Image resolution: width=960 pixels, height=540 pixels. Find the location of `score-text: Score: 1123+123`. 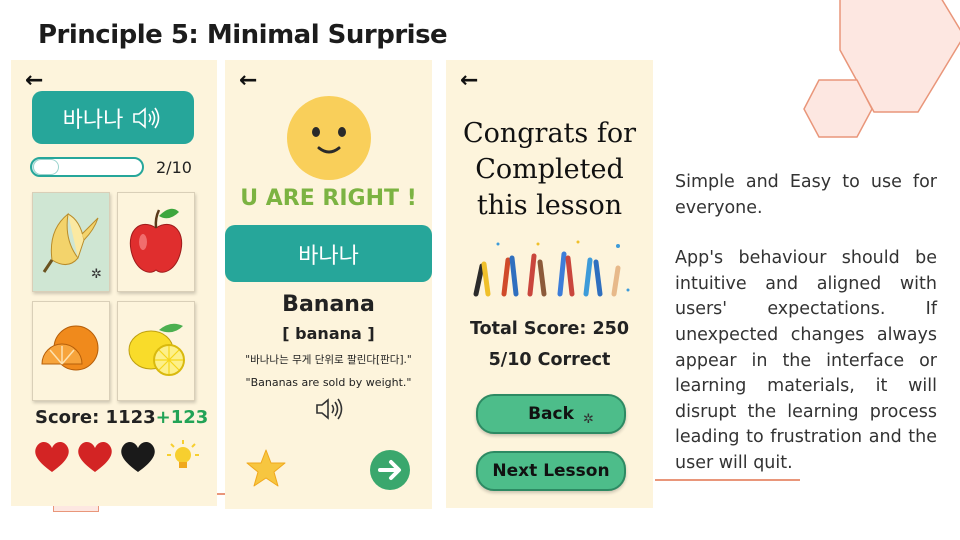

score-text: Score: 1123+123 is located at coordinates (121, 417).